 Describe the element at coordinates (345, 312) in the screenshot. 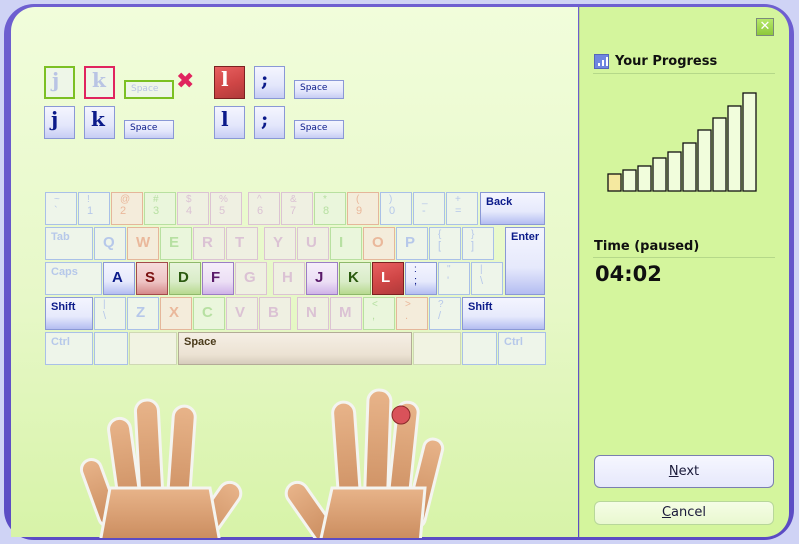

I see `key-big-text: M` at that location.